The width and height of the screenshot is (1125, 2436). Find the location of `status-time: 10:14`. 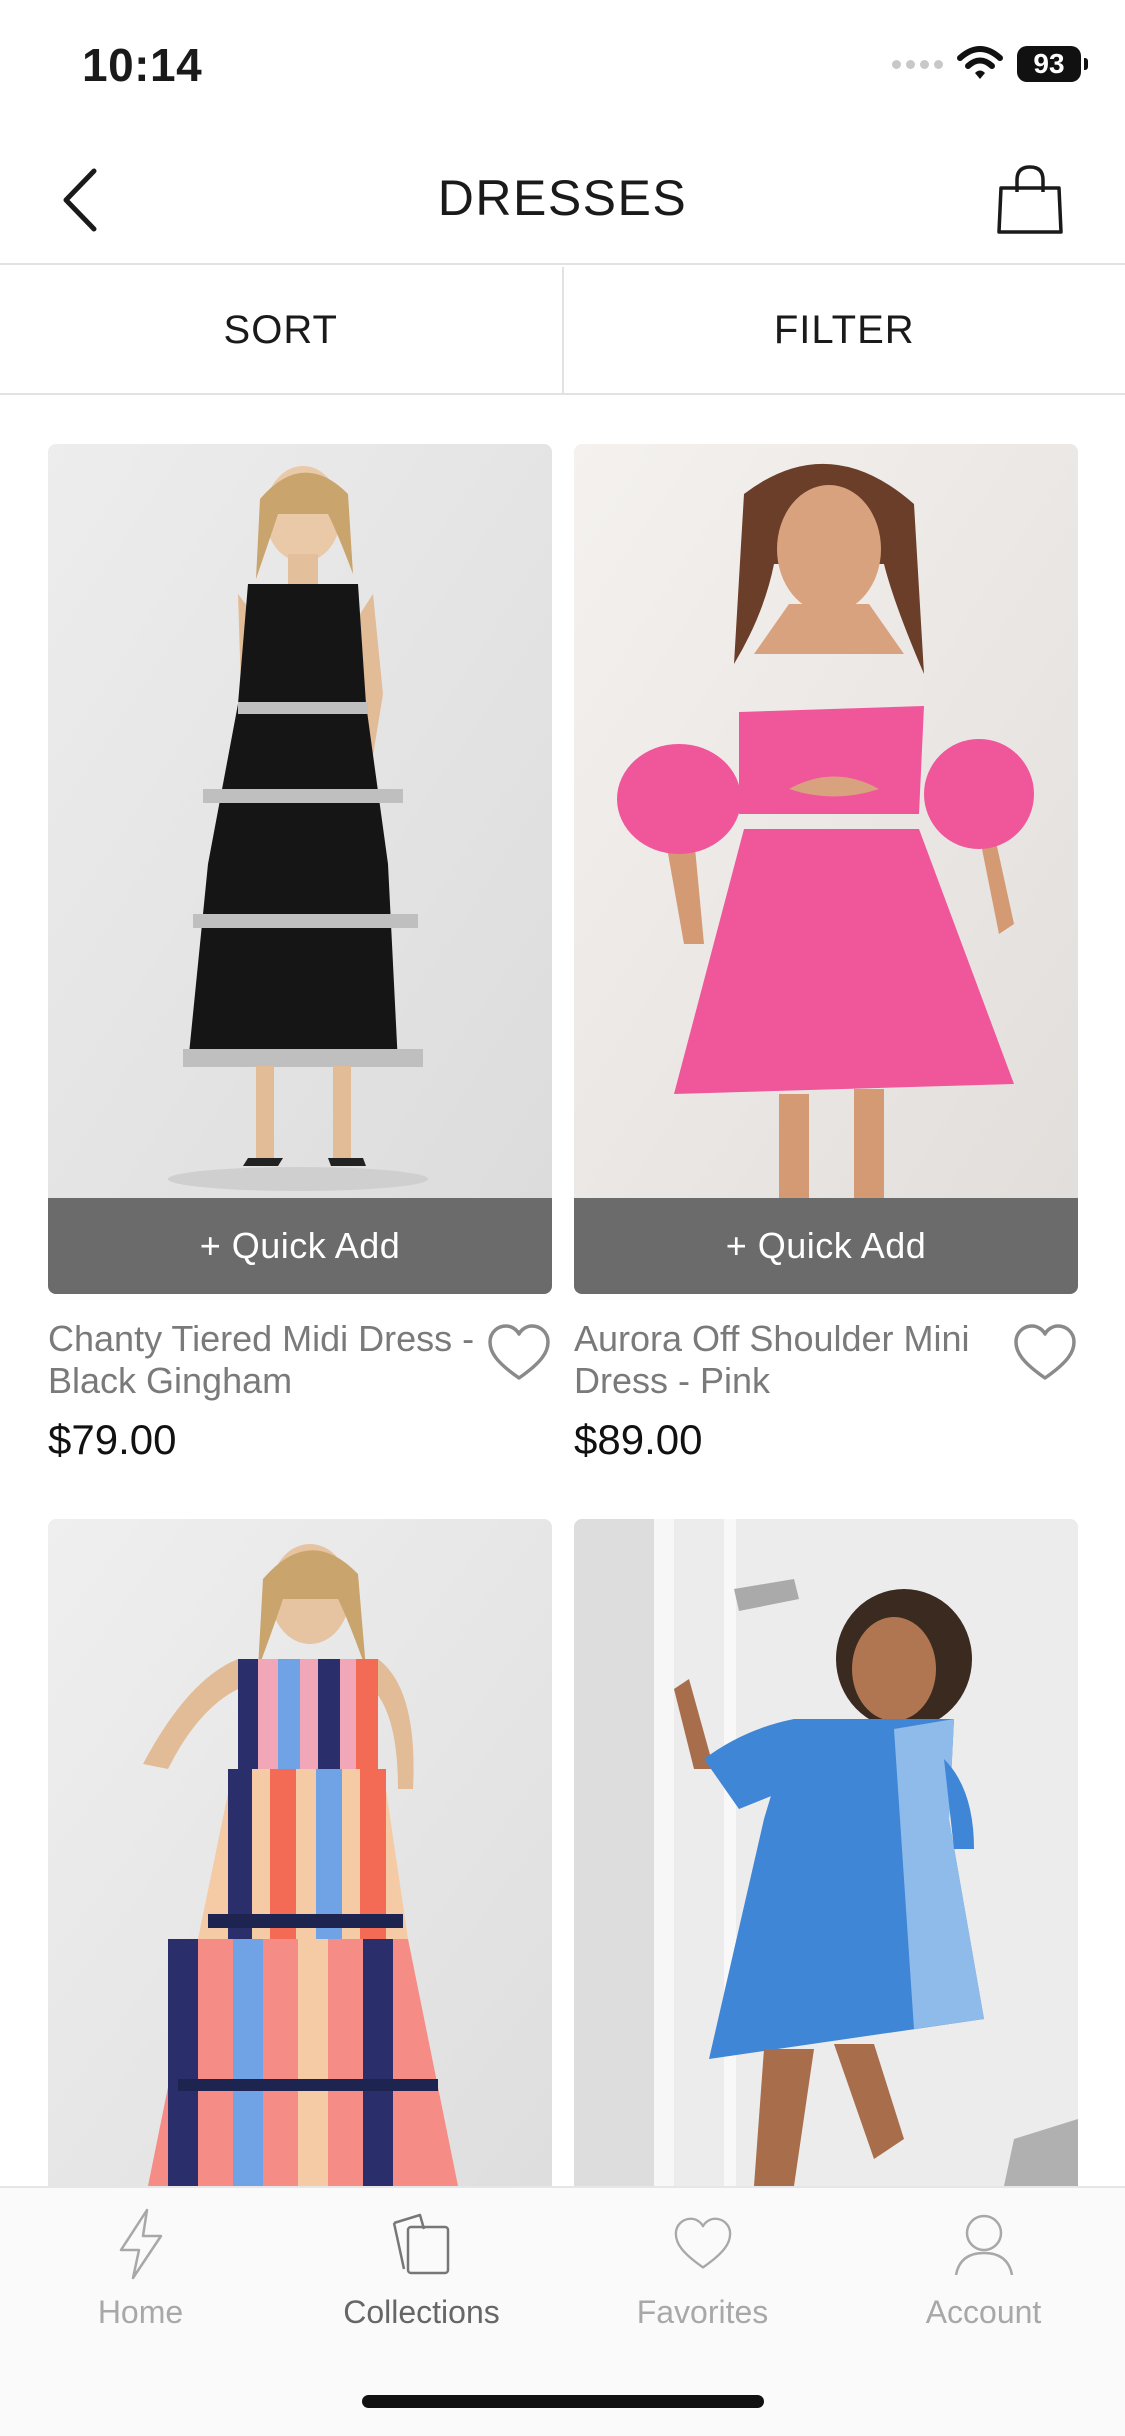

status-time: 10:14 is located at coordinates (142, 65).